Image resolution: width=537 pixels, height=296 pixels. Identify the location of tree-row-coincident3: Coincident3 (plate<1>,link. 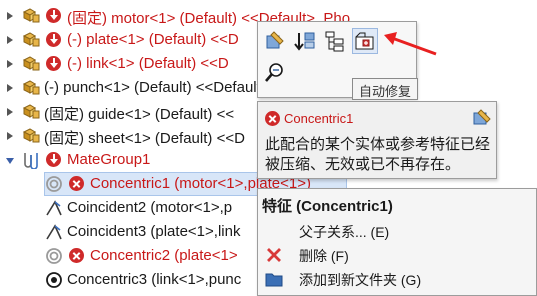
(130, 232).